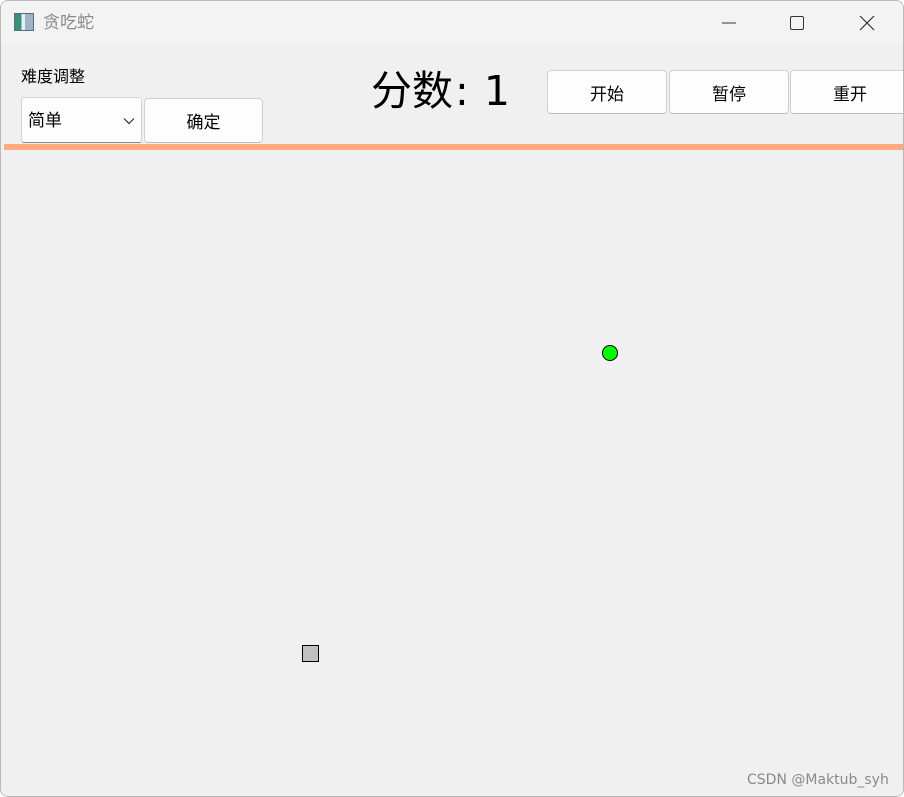 This screenshot has height=797, width=904. What do you see at coordinates (452, 23) in the screenshot?
I see `title-bar: 贪吃蛇` at bounding box center [452, 23].